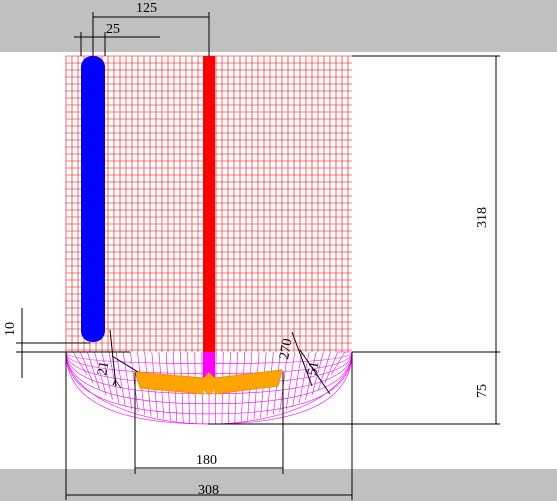  Describe the element at coordinates (113, 29) in the screenshot. I see `dim-25: 25` at that location.